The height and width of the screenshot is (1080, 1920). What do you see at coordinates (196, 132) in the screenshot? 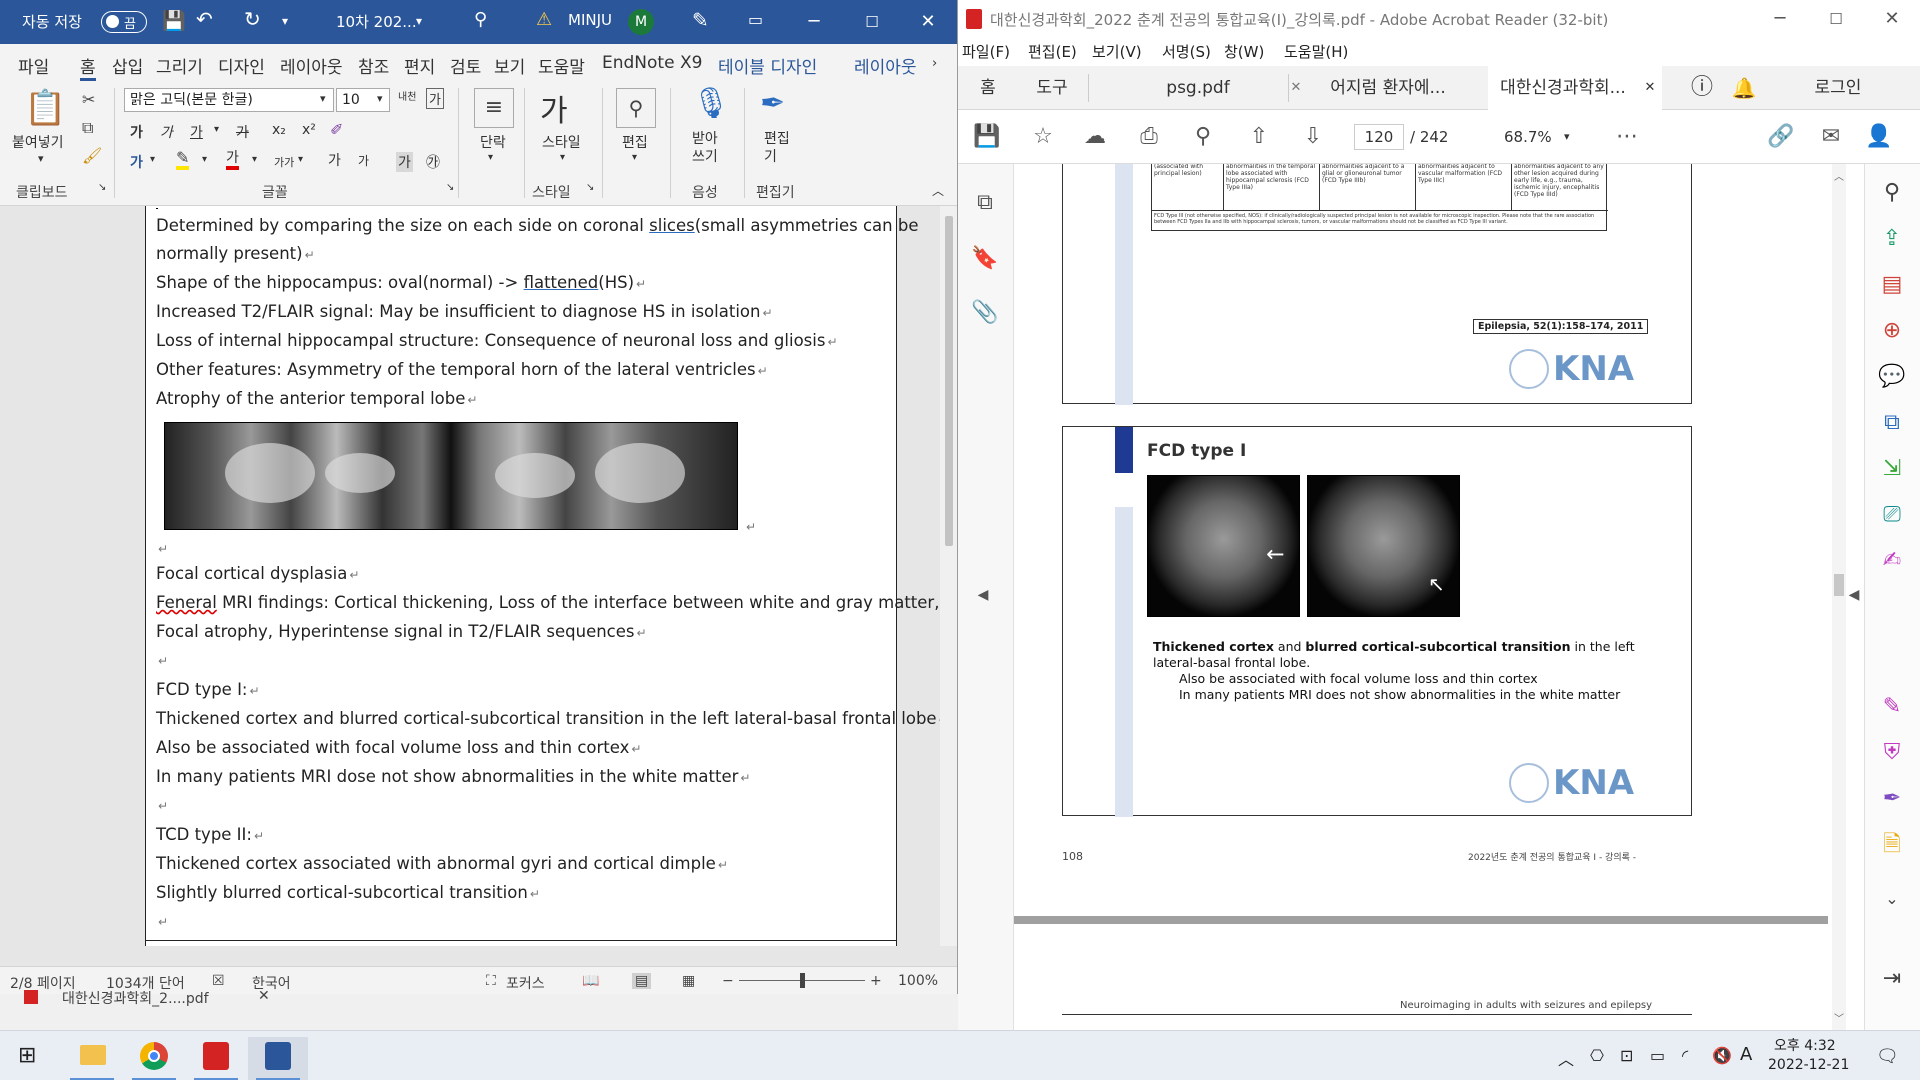
I see `underline-button: 가` at bounding box center [196, 132].